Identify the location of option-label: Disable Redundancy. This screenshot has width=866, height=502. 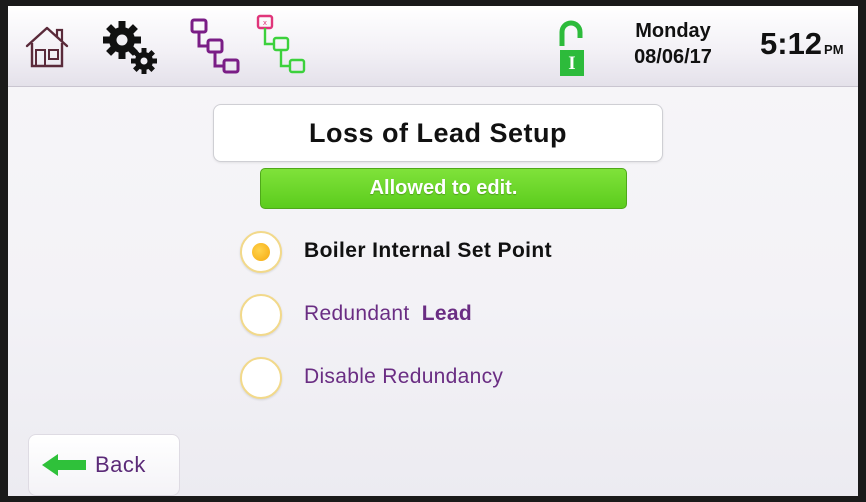
(404, 376).